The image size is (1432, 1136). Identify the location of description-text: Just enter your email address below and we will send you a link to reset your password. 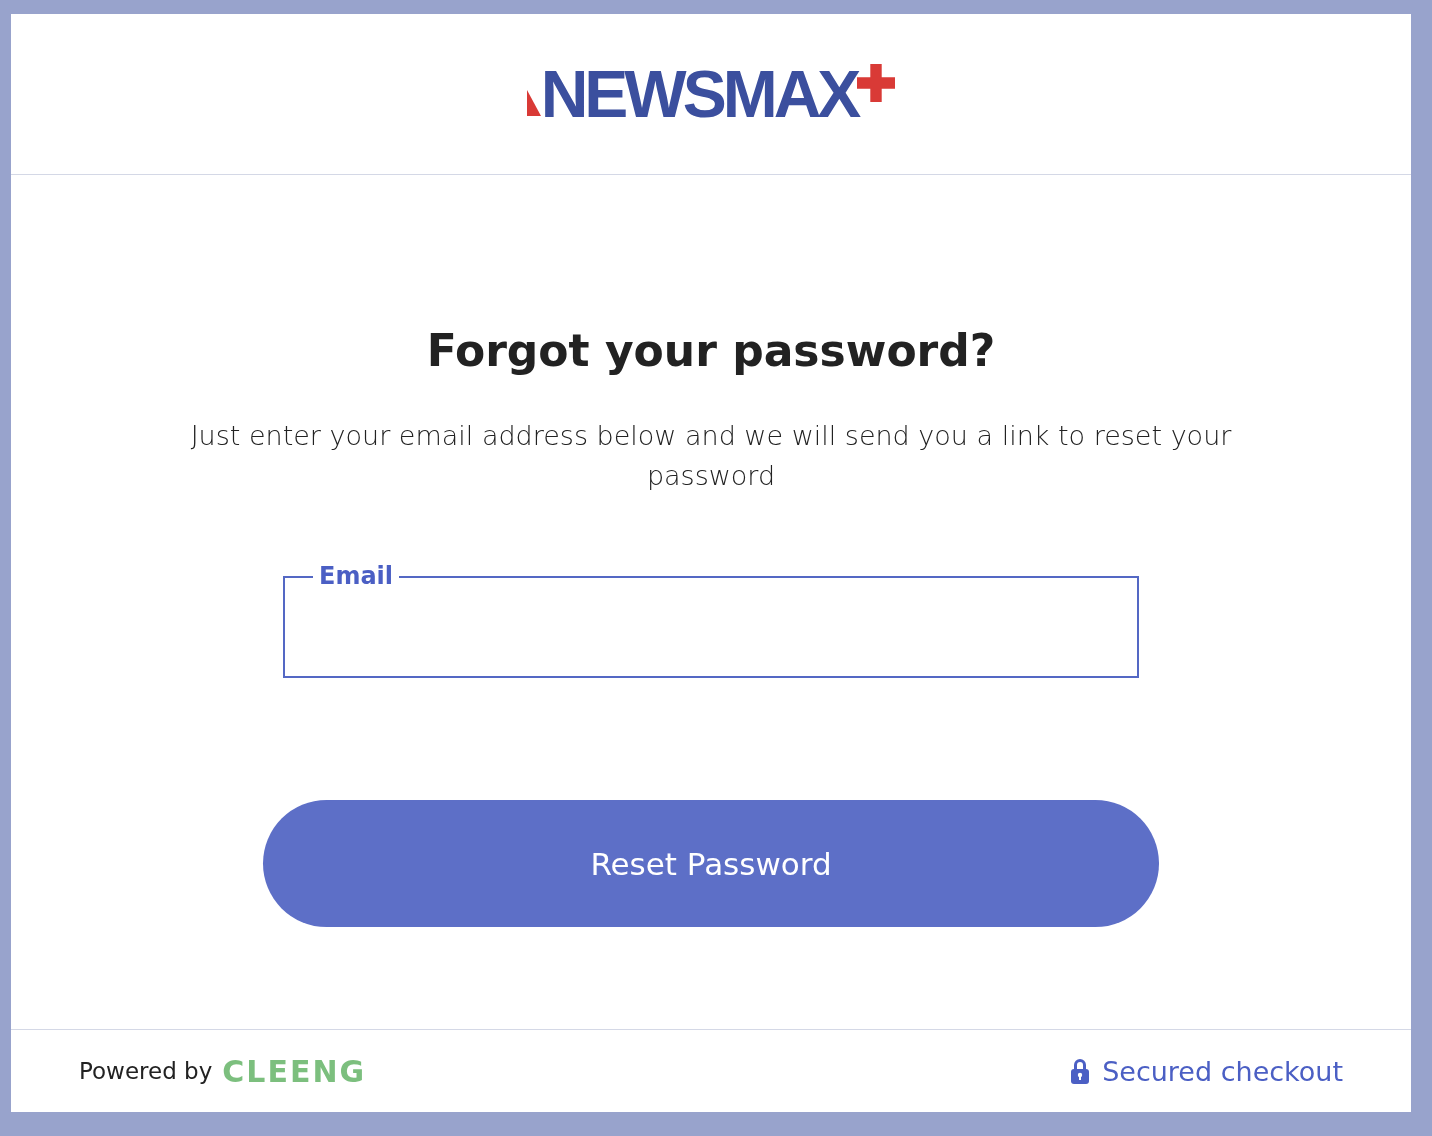
(711, 456).